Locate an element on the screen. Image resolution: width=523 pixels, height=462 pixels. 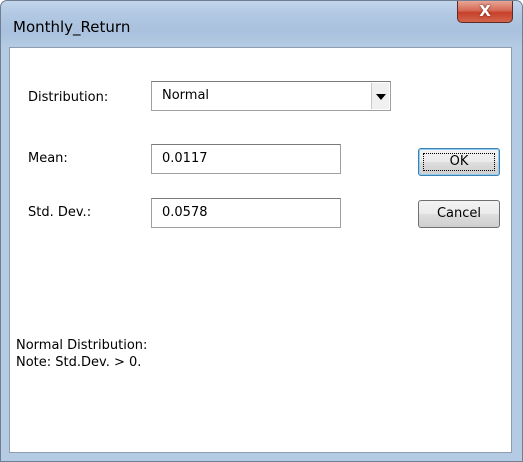
title-bar: Monthly_Return X is located at coordinates (261, 24).